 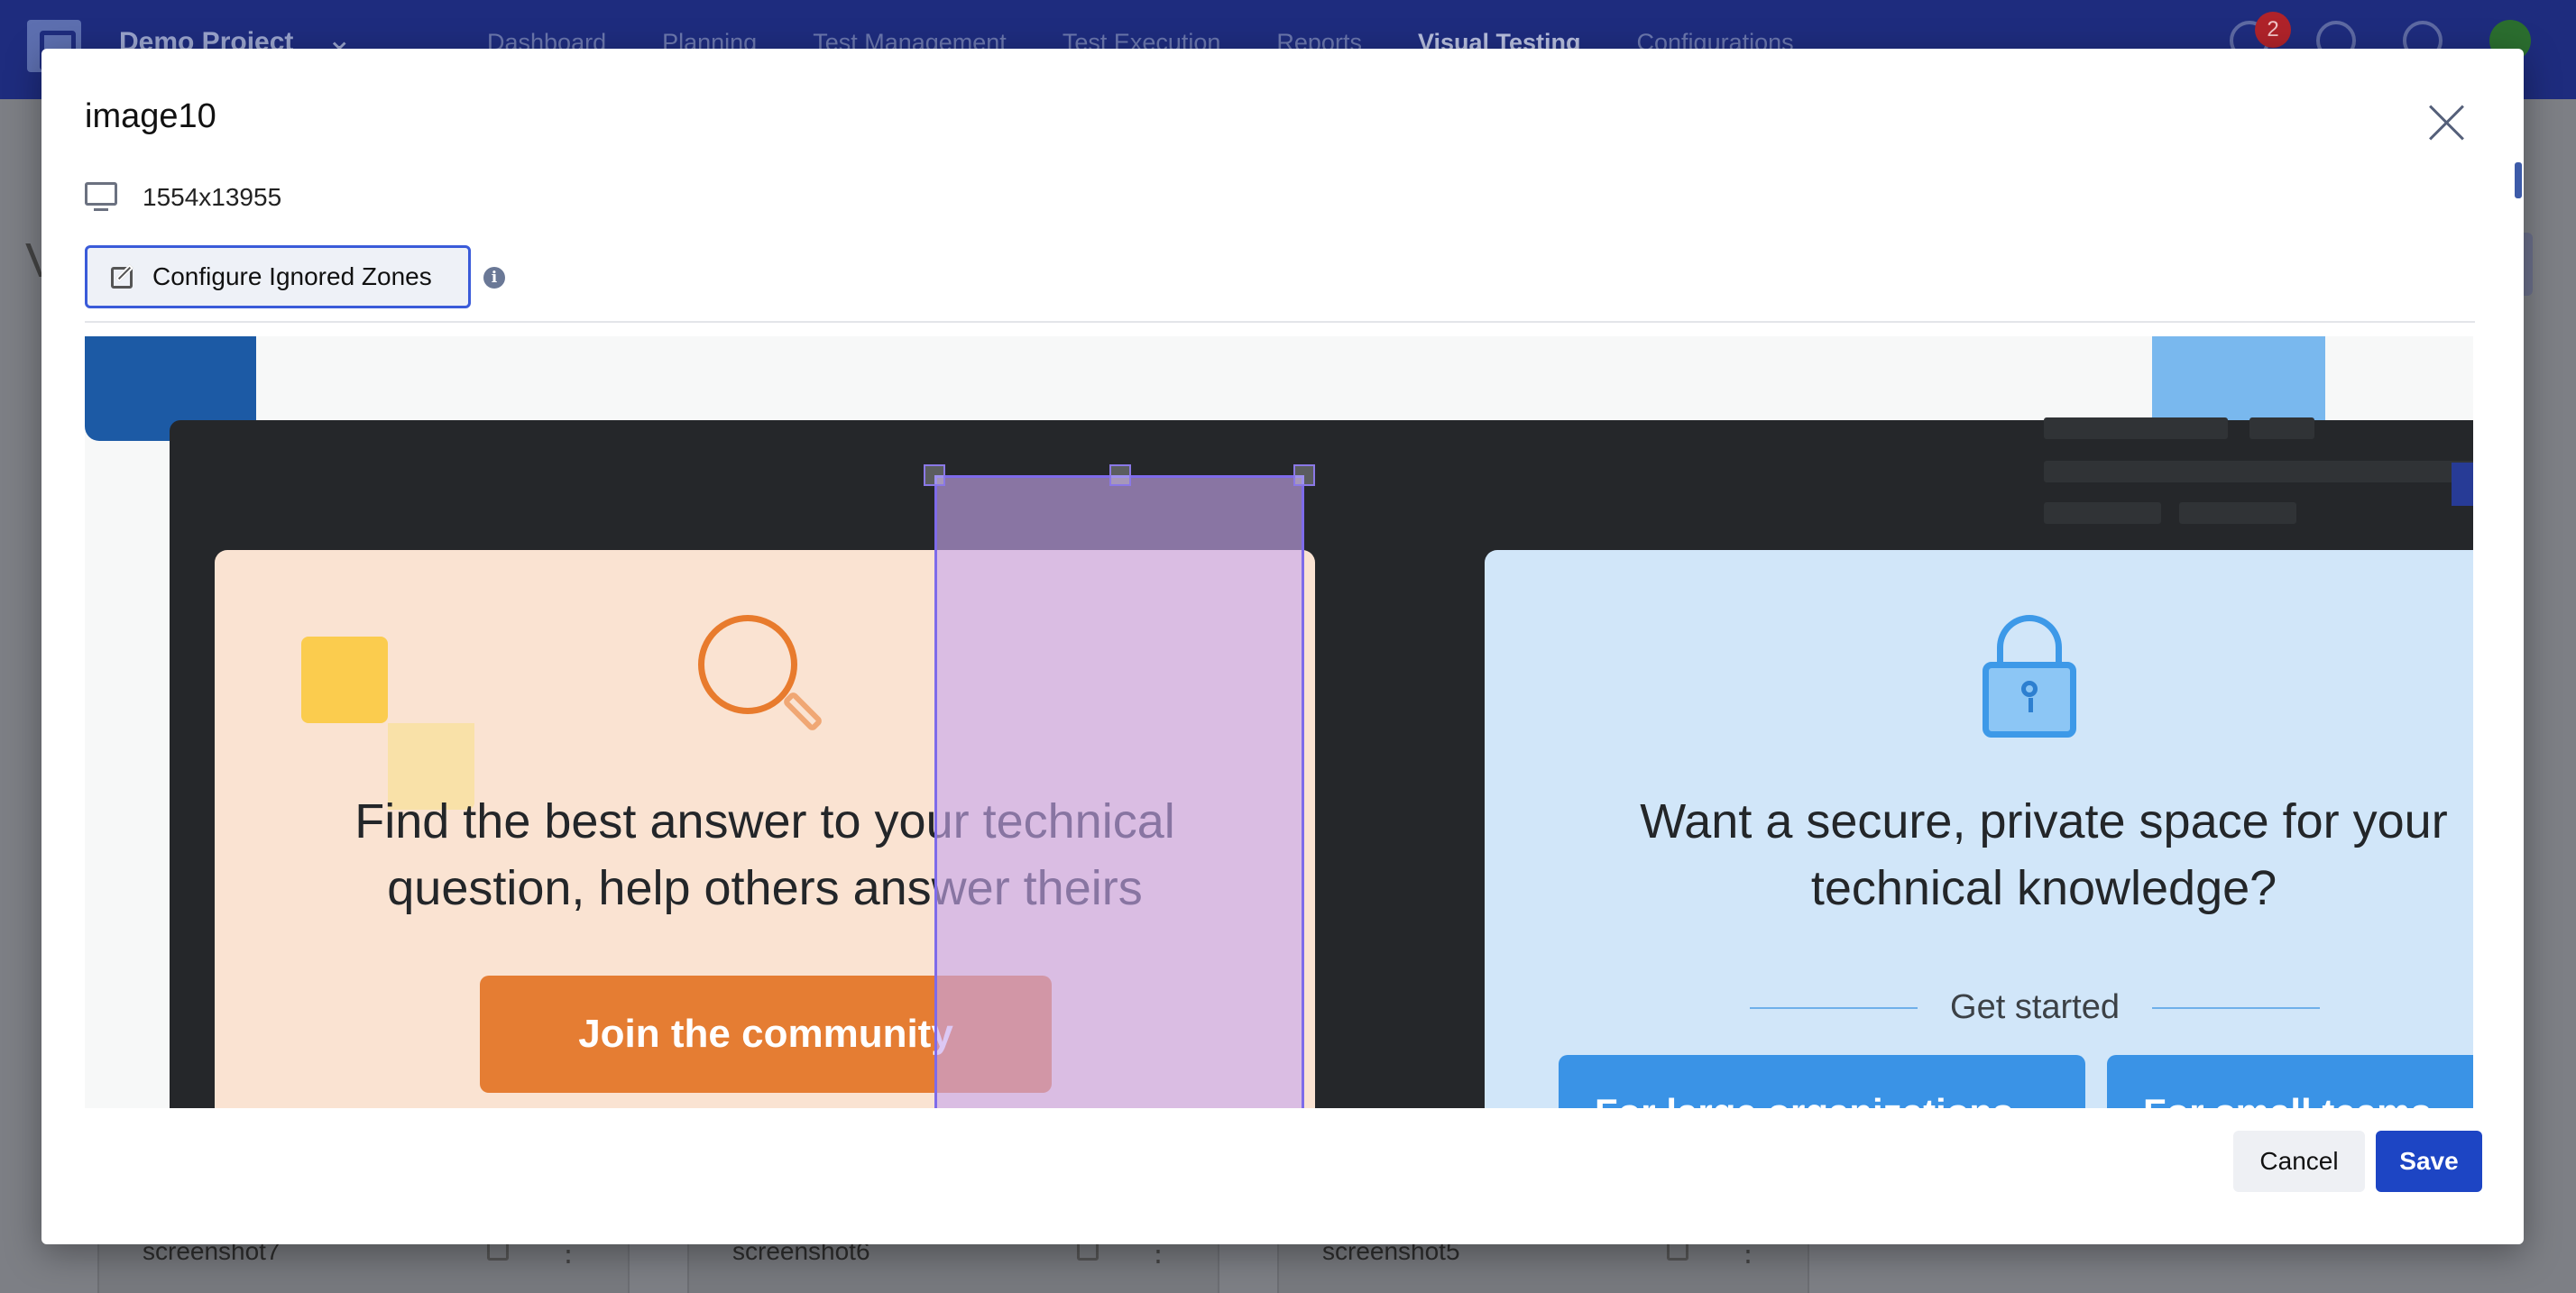 What do you see at coordinates (101, 197) in the screenshot?
I see `monitor-icon` at bounding box center [101, 197].